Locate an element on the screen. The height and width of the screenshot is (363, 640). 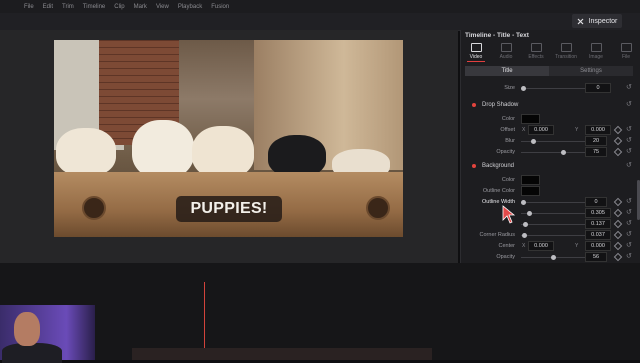
background-color-row: Color is located at coordinates (547, 180).